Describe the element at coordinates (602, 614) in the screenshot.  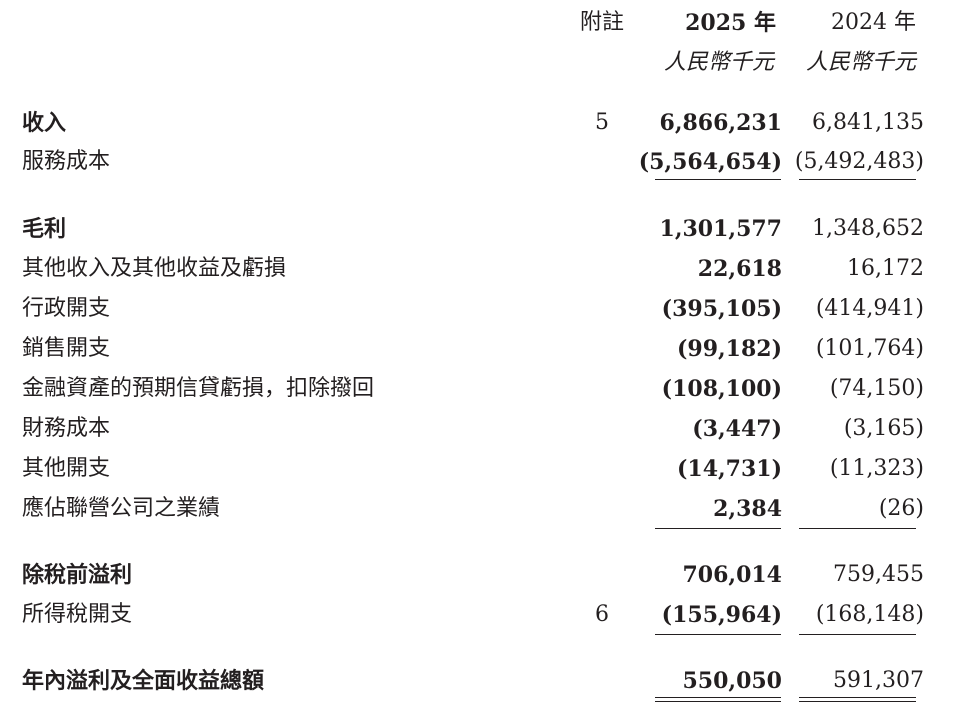
I see `row-note: 6` at that location.